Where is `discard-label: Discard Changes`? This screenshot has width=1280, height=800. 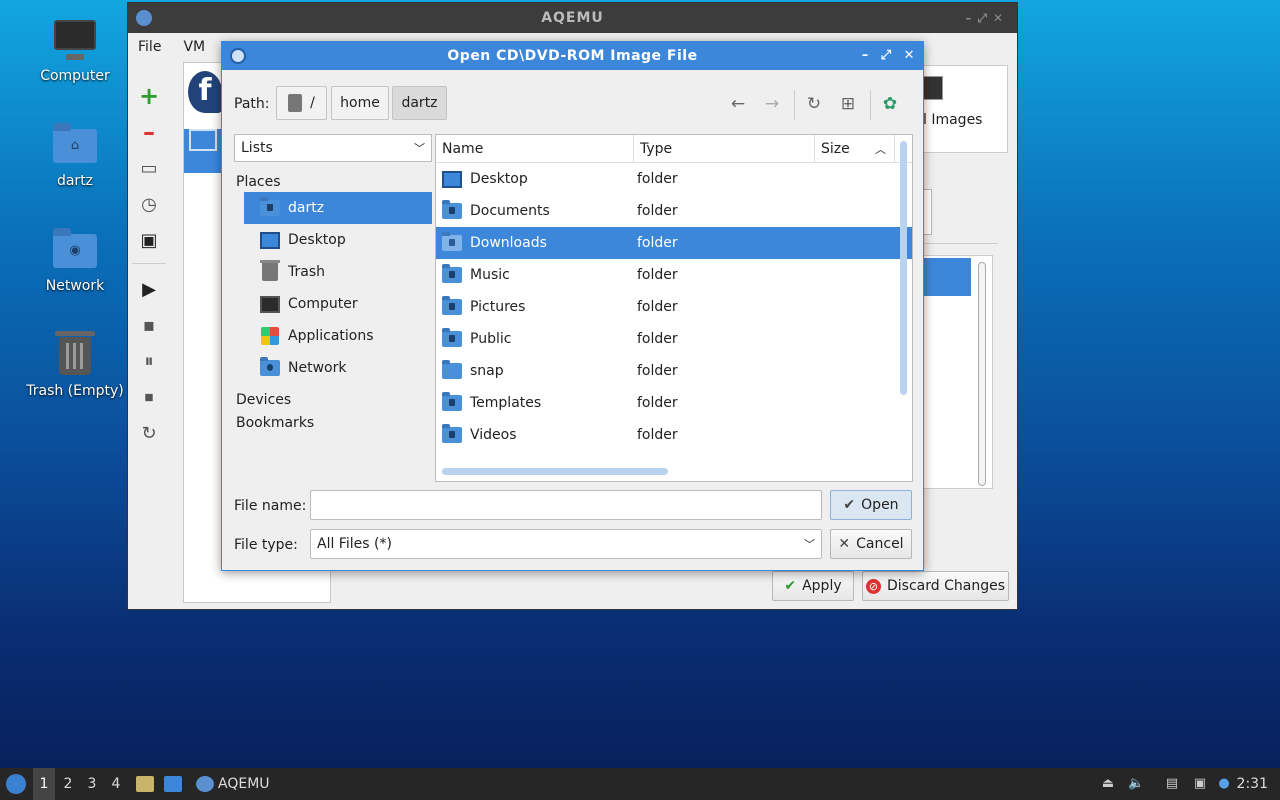
discard-label: Discard Changes is located at coordinates (946, 586).